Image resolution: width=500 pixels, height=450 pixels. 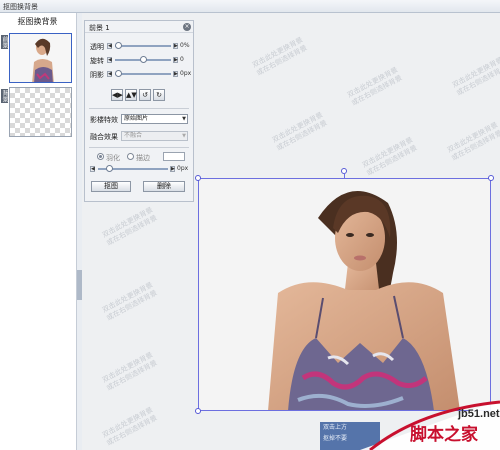 What do you see at coordinates (131, 95) in the screenshot?
I see `flip-vertical-icon: ▲▼` at bounding box center [131, 95].